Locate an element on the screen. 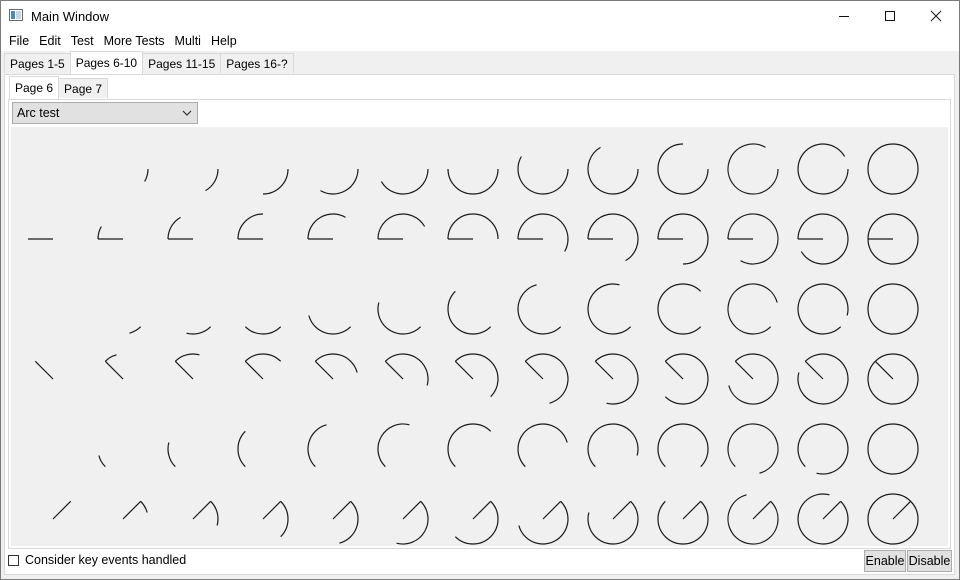 This screenshot has width=960, height=580. menu-file: File is located at coordinates (19, 41).